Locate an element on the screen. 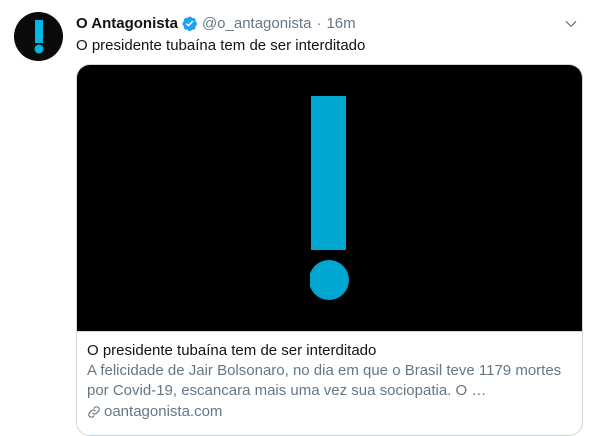  tweet-timestamp: 16m is located at coordinates (340, 23).